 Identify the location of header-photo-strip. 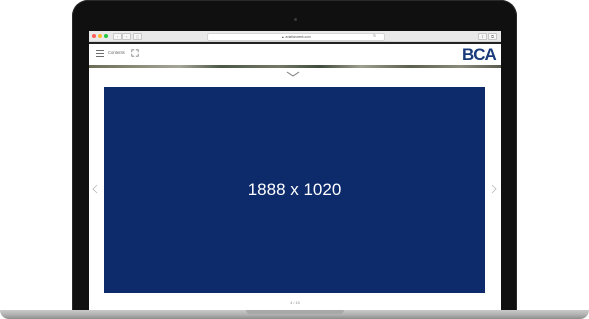
(295, 66).